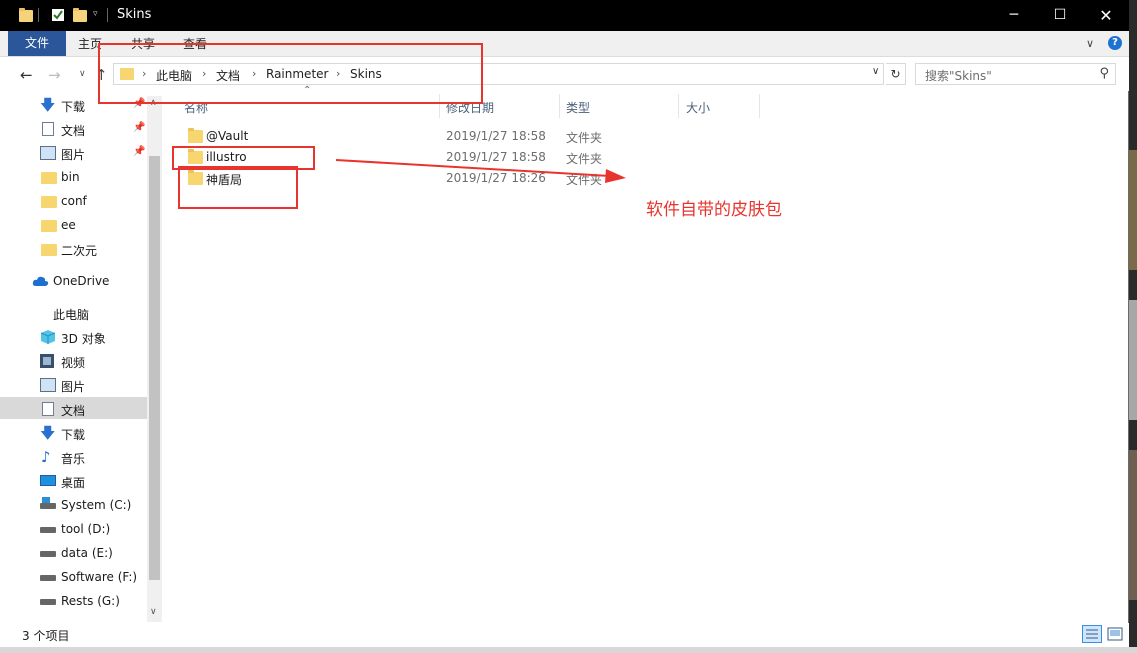  What do you see at coordinates (70, 177) in the screenshot?
I see `sidebar-item-label: bin` at bounding box center [70, 177].